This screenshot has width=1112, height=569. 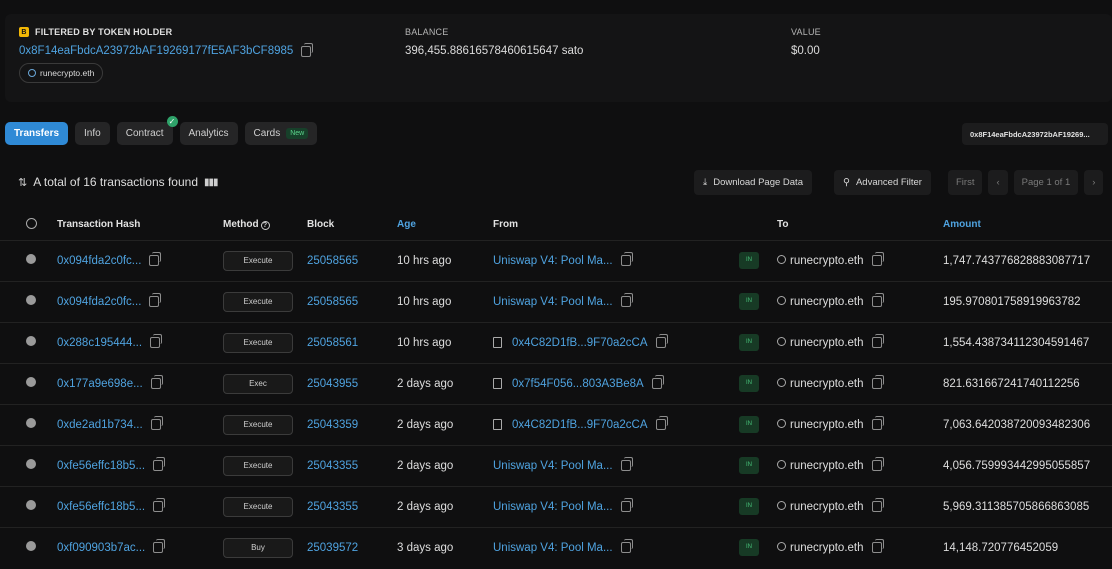 What do you see at coordinates (882, 182) in the screenshot?
I see `advanced-filter-button: ⚲ Advanced Filter` at bounding box center [882, 182].